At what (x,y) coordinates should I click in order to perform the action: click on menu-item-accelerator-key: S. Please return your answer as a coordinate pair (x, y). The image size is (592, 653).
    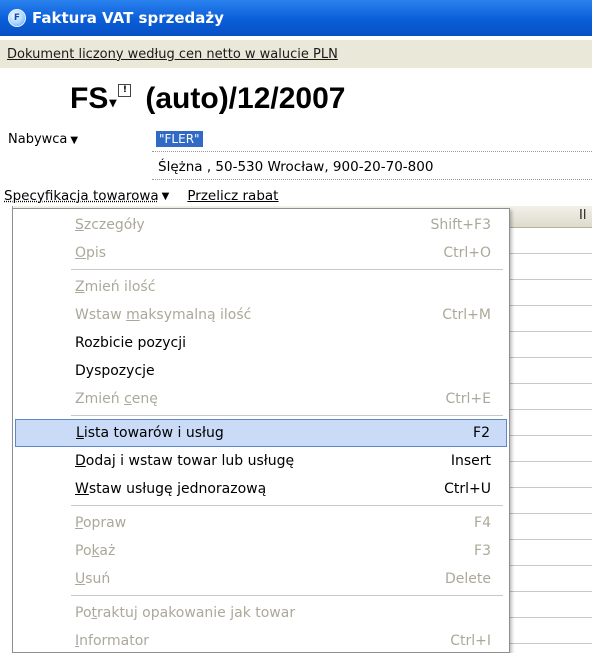
    Looking at the image, I should click on (79, 225).